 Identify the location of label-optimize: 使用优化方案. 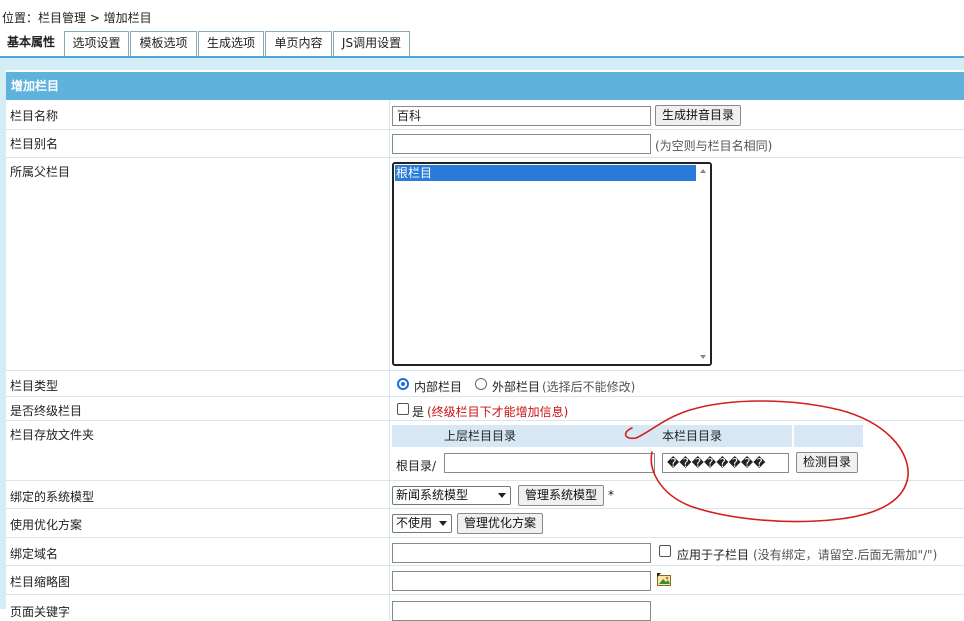
(46, 525).